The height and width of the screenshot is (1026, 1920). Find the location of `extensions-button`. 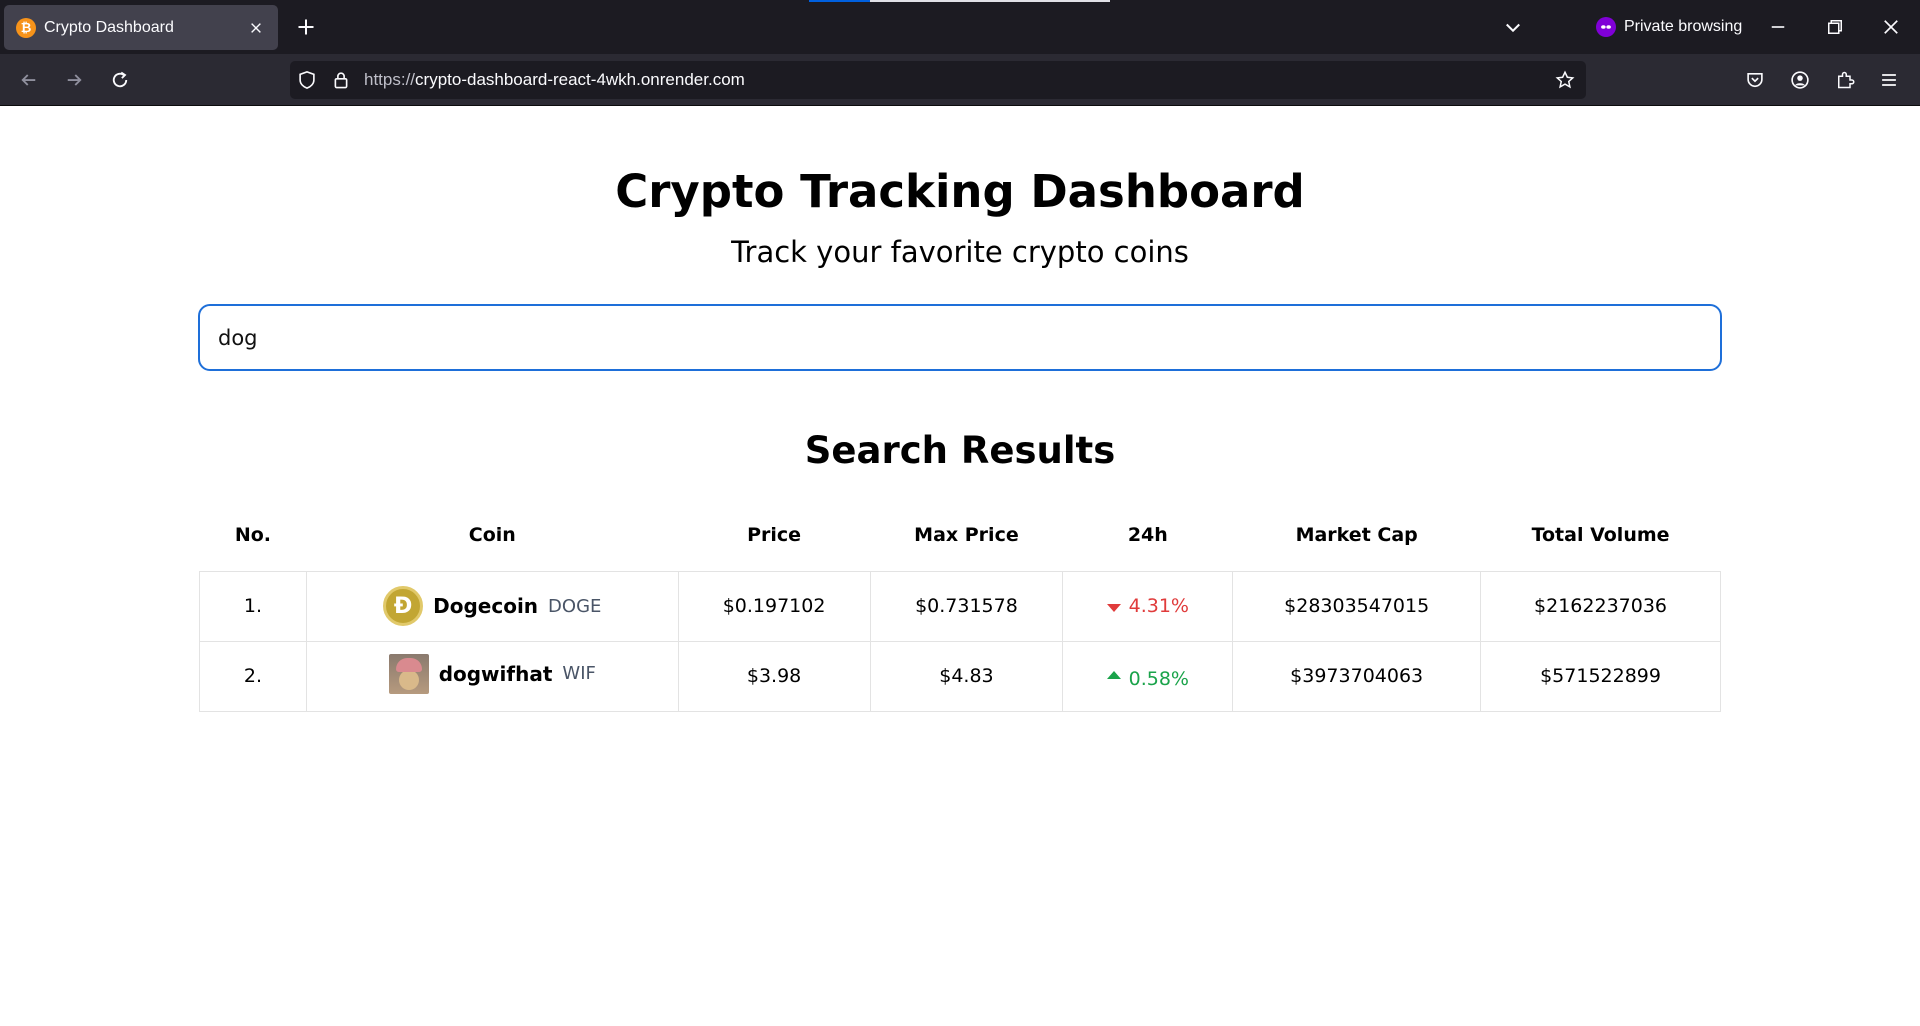

extensions-button is located at coordinates (1845, 80).